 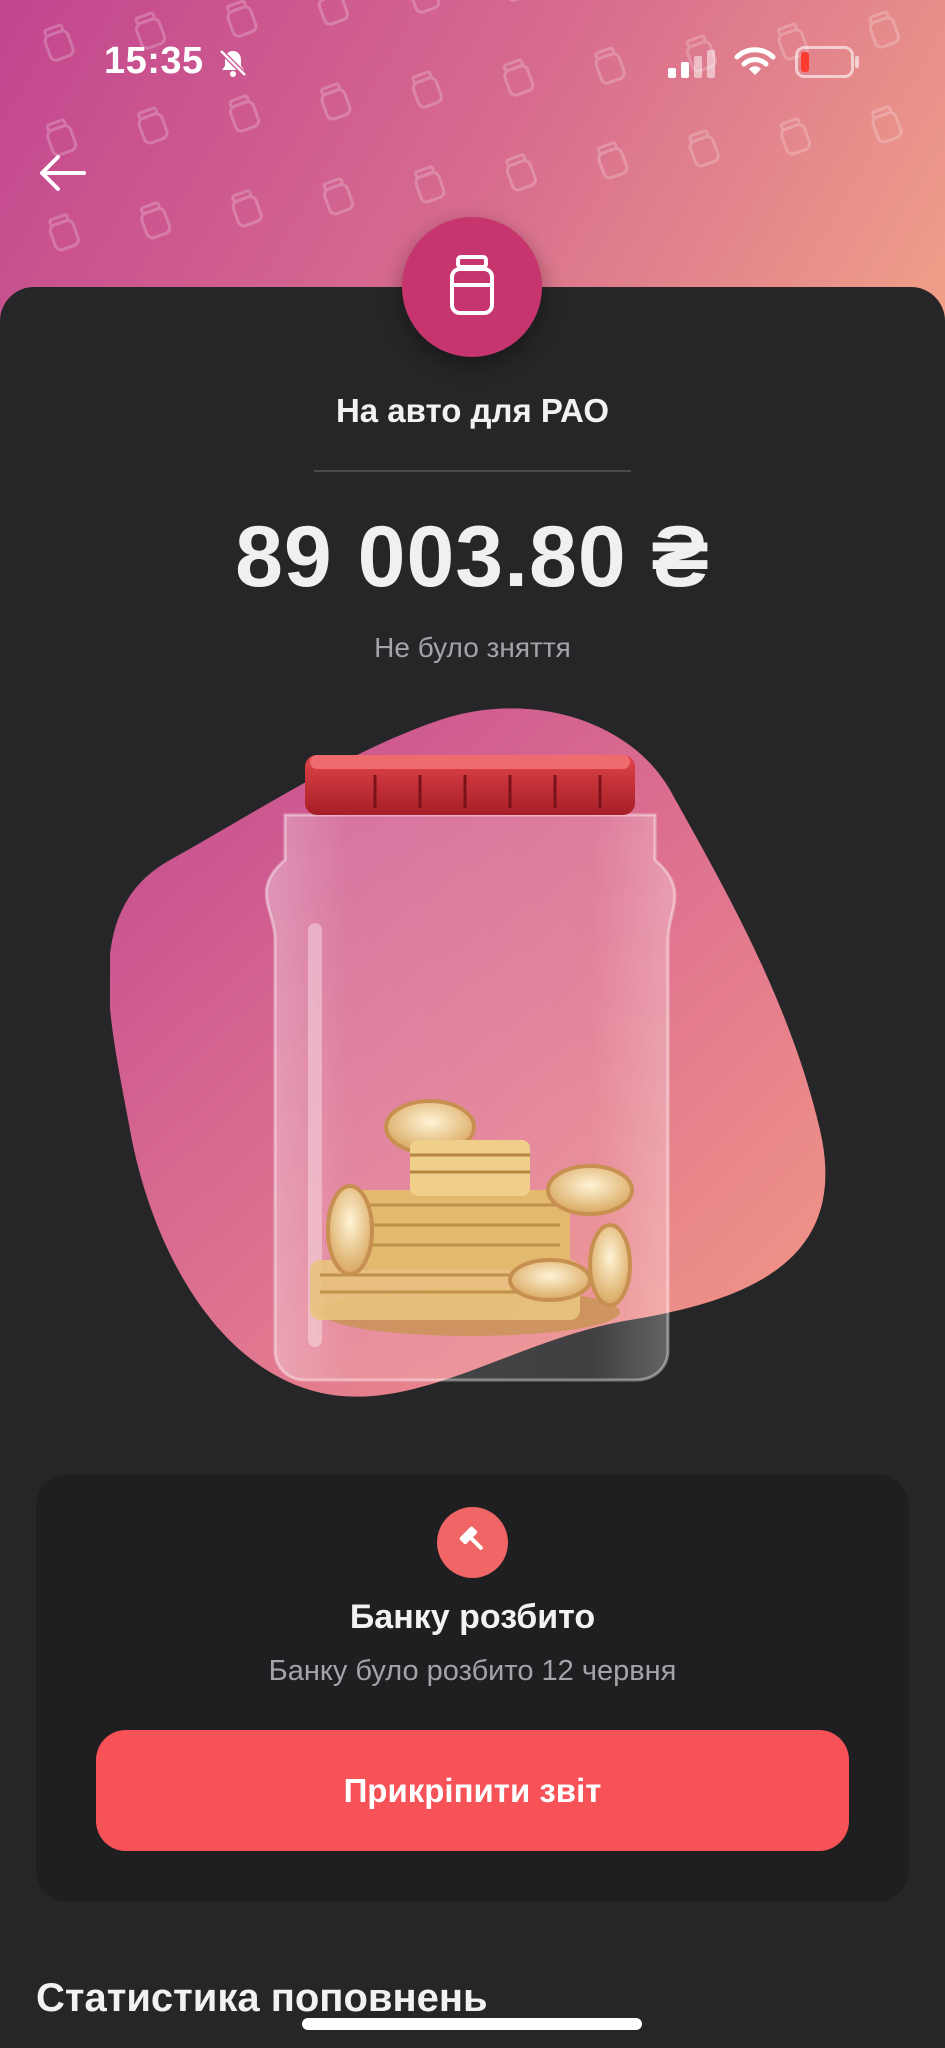 I want to click on withdraw-status: Не було зняття, so click(x=472, y=647).